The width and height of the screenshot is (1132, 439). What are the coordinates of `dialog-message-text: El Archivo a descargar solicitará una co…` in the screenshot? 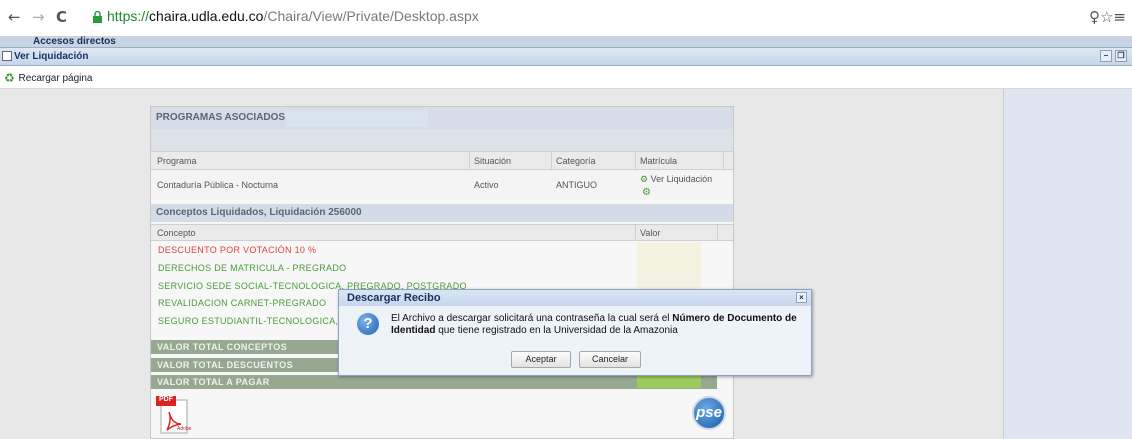 It's located at (532, 318).